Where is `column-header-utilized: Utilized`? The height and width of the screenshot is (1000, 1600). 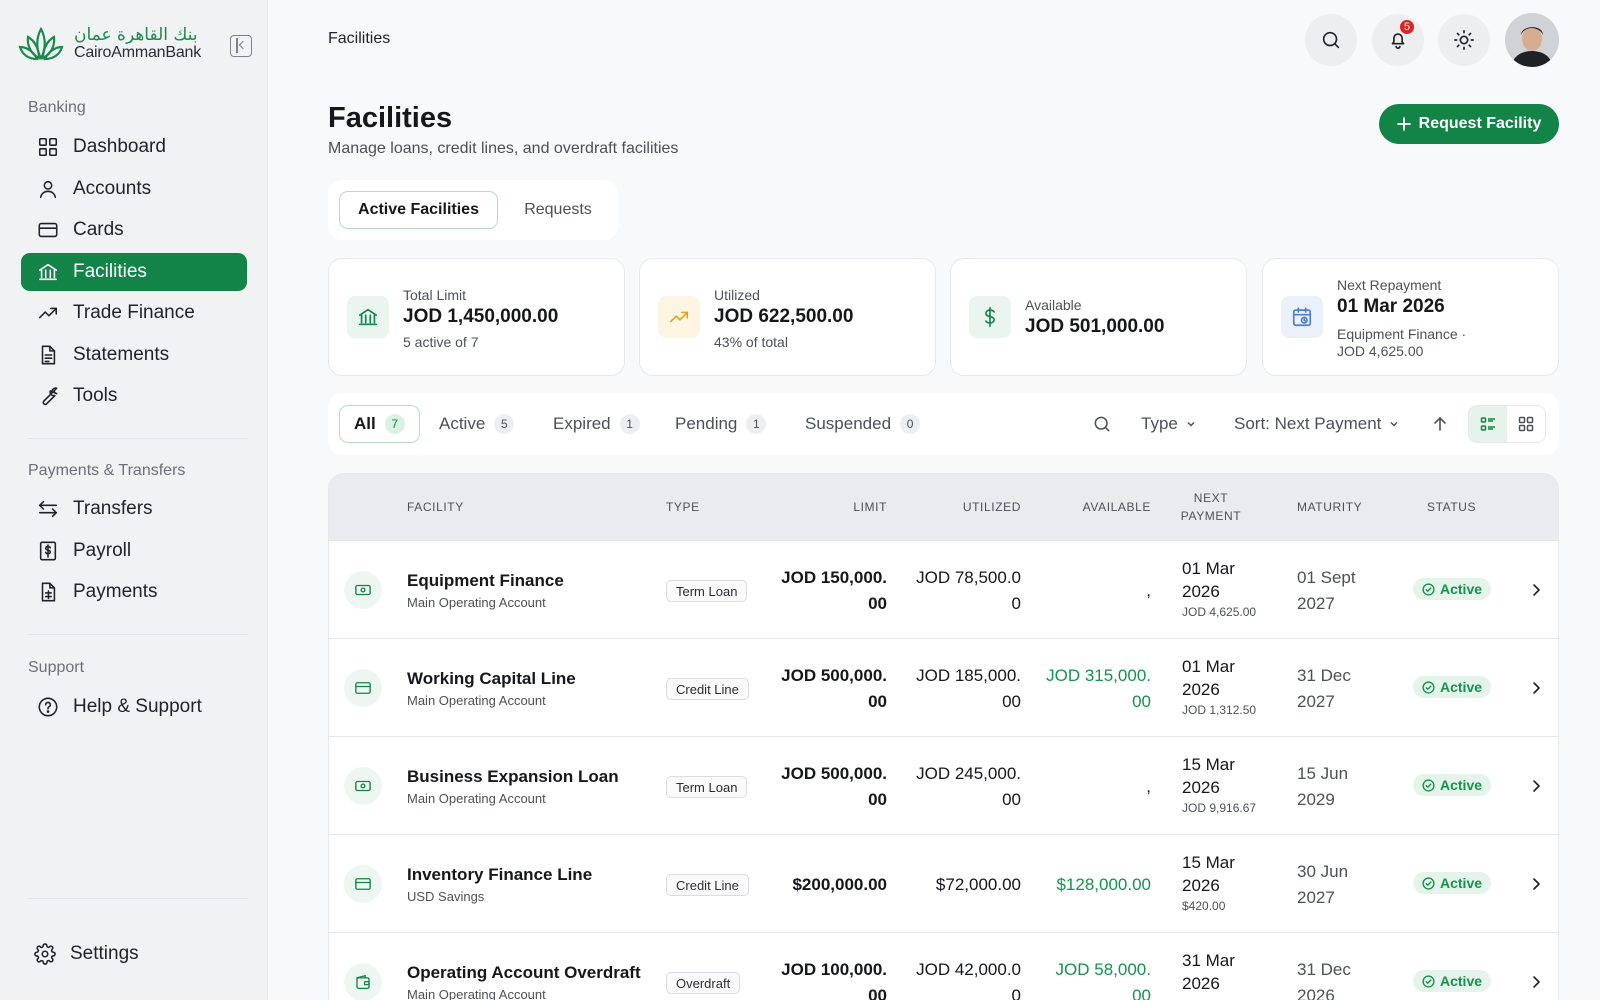
column-header-utilized: Utilized is located at coordinates (992, 507).